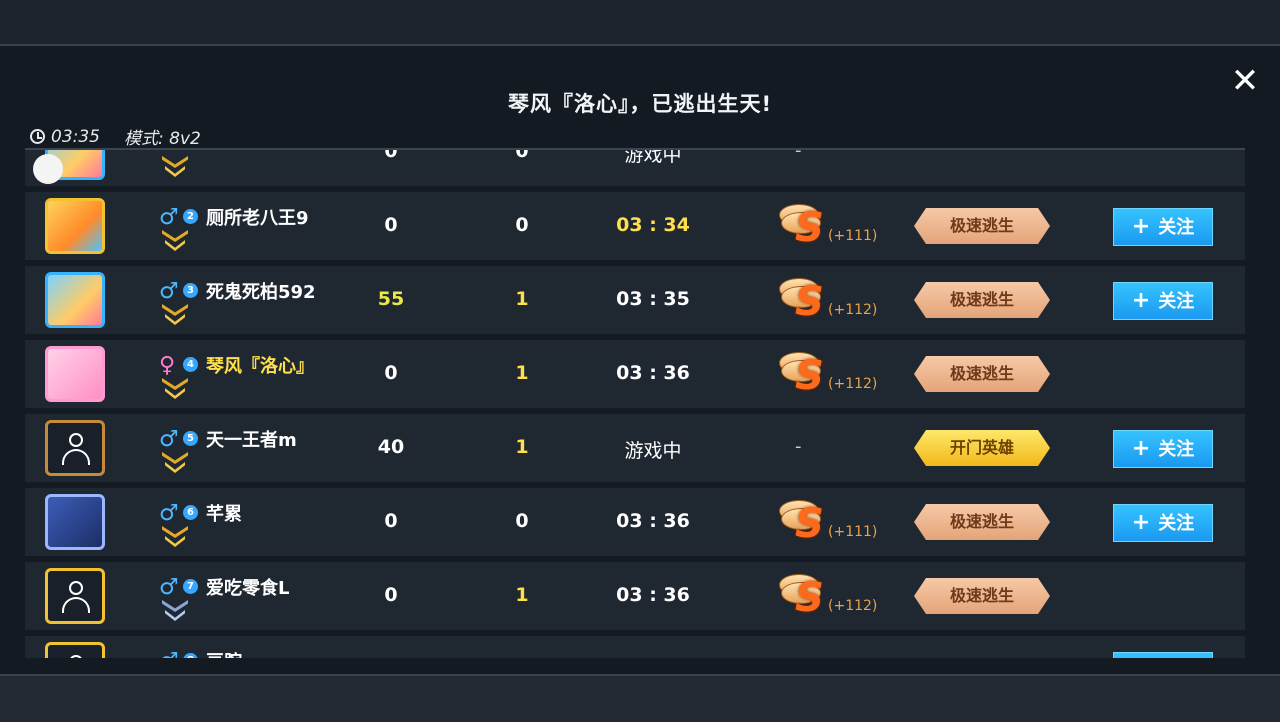 The width and height of the screenshot is (1280, 722). What do you see at coordinates (261, 291) in the screenshot?
I see `player-name: 死鬼死柏592` at bounding box center [261, 291].